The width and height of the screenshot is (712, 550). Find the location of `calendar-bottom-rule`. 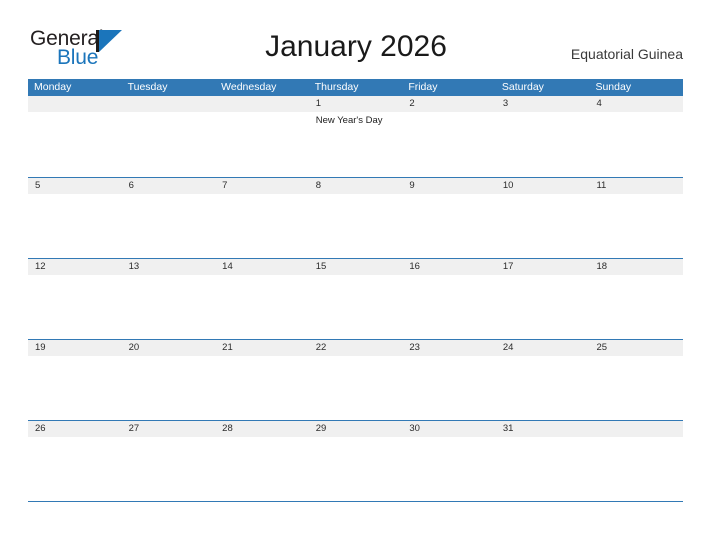

calendar-bottom-rule is located at coordinates (355, 501).